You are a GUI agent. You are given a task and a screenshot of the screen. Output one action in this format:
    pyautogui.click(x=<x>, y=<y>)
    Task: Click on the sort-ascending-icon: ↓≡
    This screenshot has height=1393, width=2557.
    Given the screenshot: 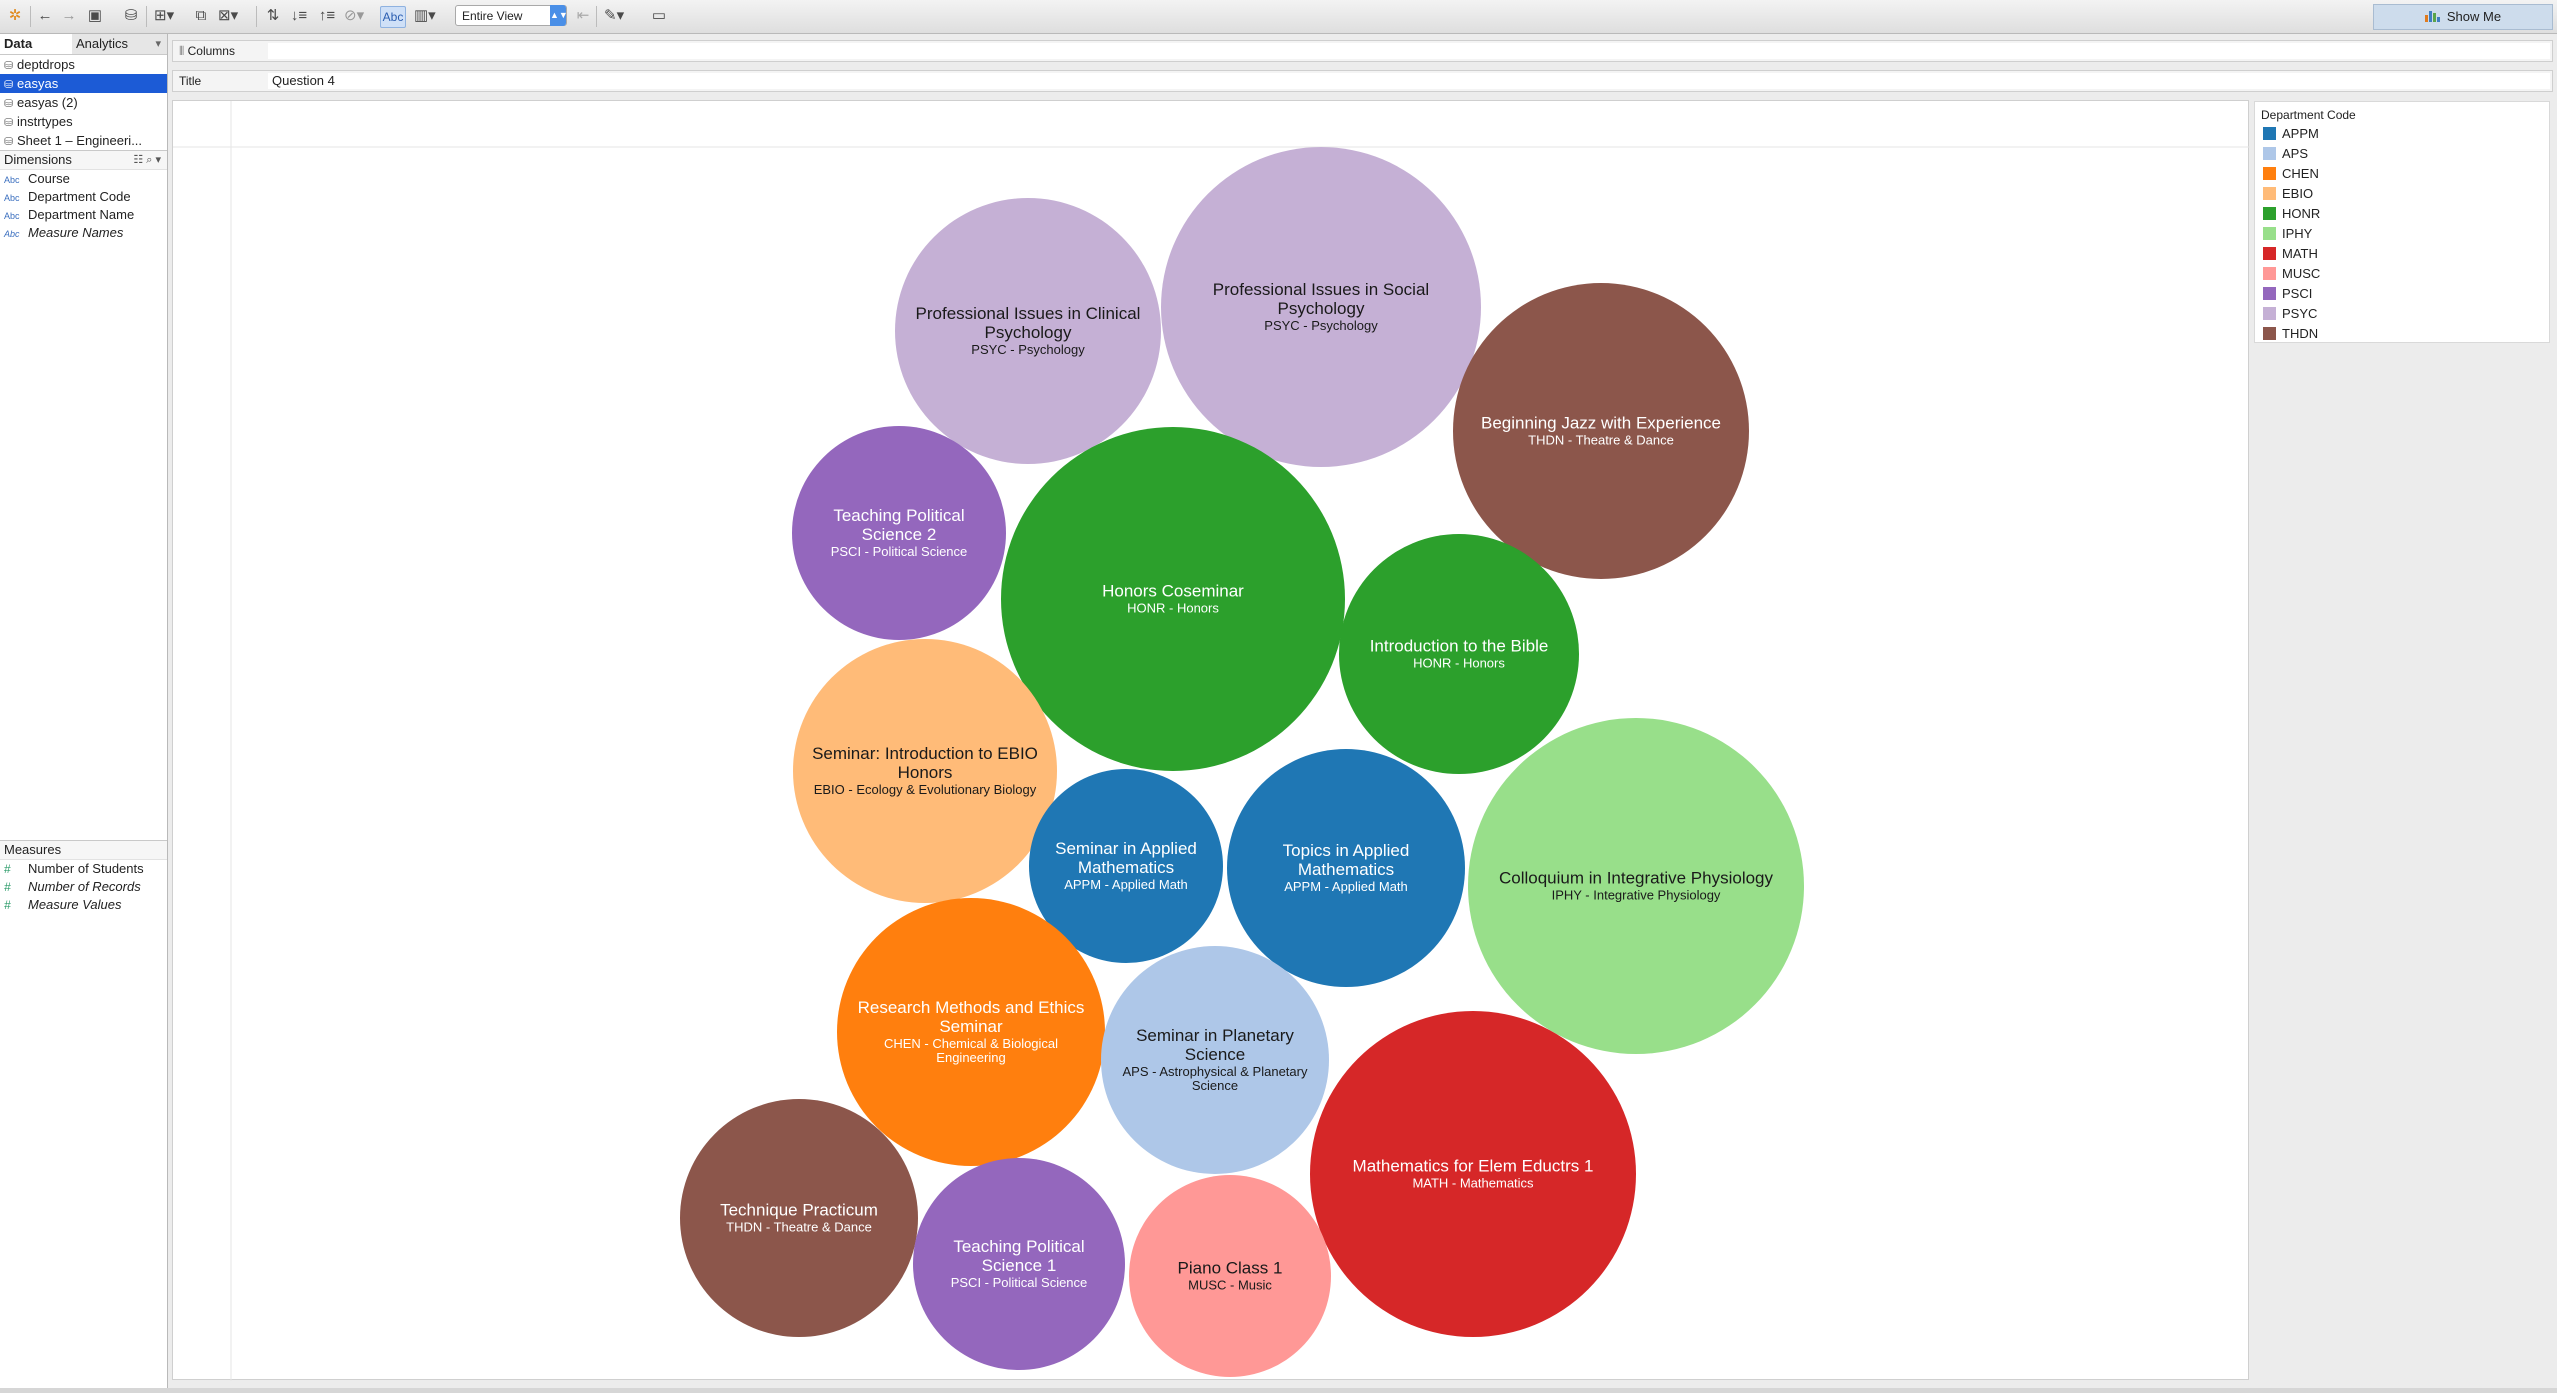 What is the action you would take?
    pyautogui.click(x=299, y=16)
    